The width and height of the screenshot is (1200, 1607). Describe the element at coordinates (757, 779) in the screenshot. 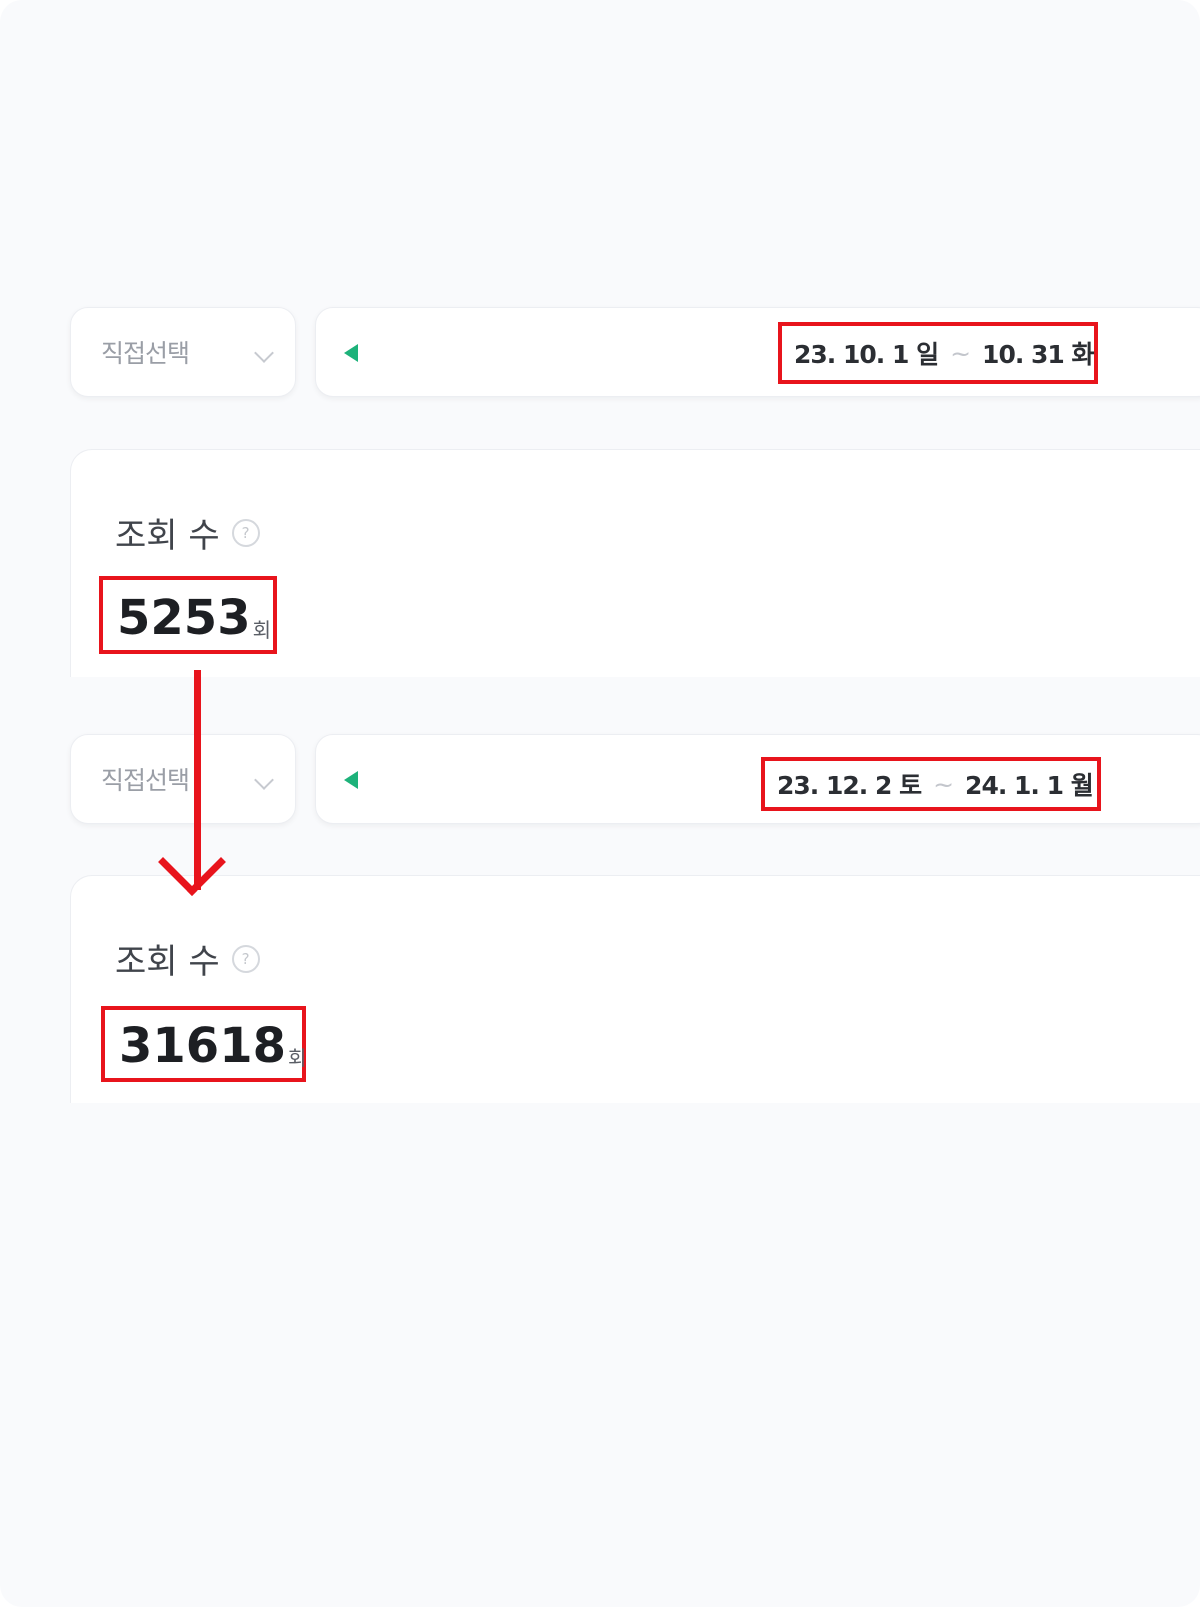

I see `date-range-selector: 23. 12. 2 토 ~ 24. 1. 1 월` at that location.